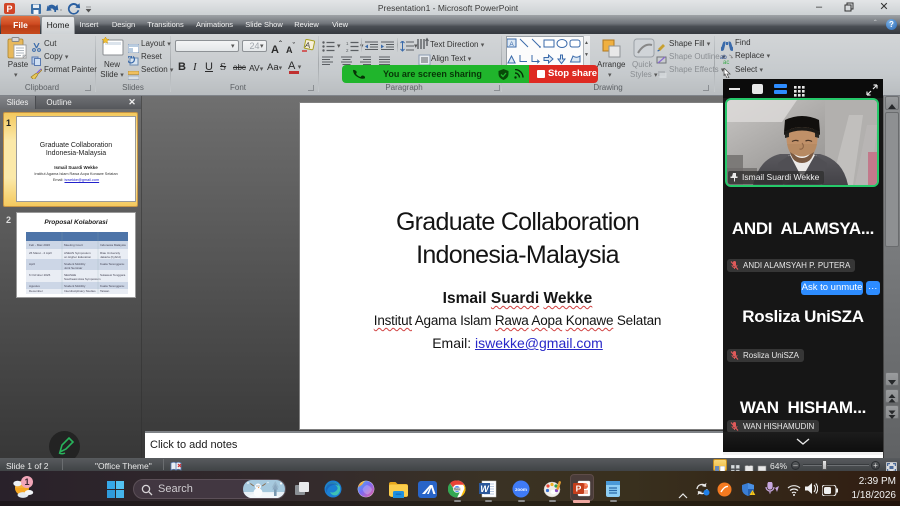  What do you see at coordinates (110, 257) in the screenshot?
I see `svg-text: Jakarta (hybrid)` at bounding box center [110, 257].